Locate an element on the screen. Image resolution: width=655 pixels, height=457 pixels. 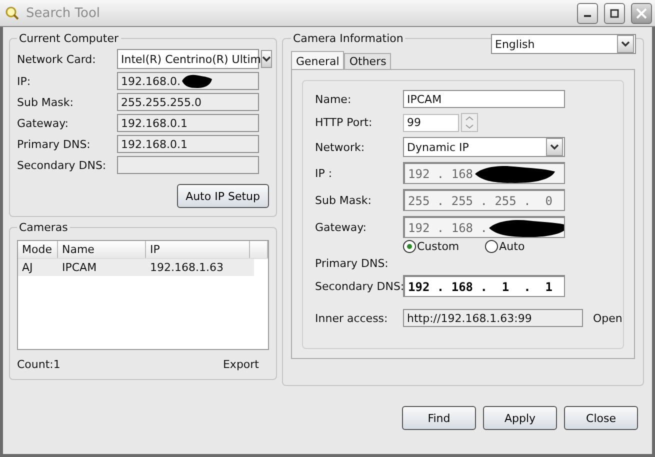
field-label: Network Card: is located at coordinates (57, 59).